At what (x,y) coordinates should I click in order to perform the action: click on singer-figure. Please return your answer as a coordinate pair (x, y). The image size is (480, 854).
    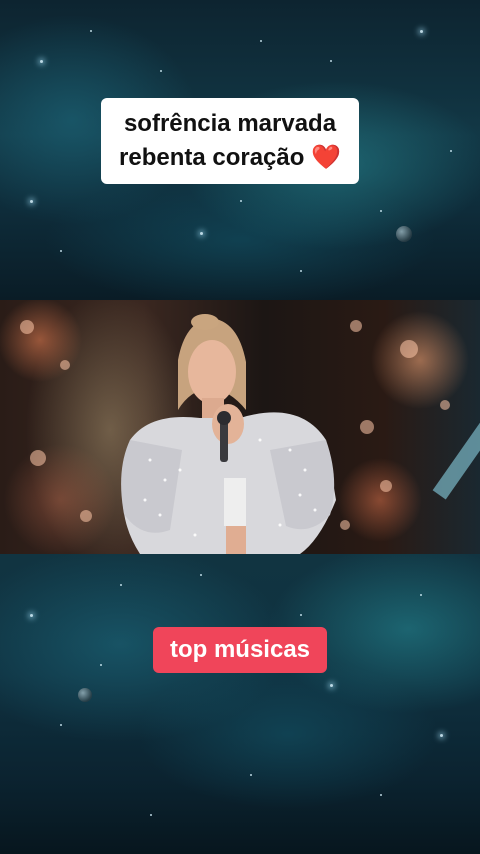
    Looking at the image, I should click on (228, 434).